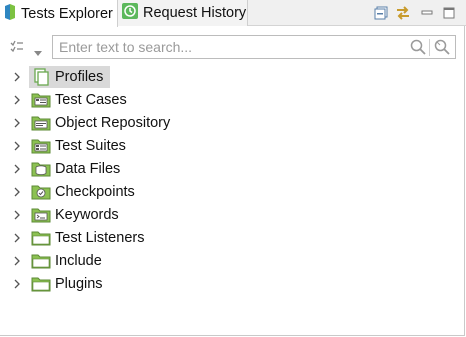 This screenshot has width=466, height=337. Describe the element at coordinates (41, 192) in the screenshot. I see `checkpoints-folder-icon` at that location.